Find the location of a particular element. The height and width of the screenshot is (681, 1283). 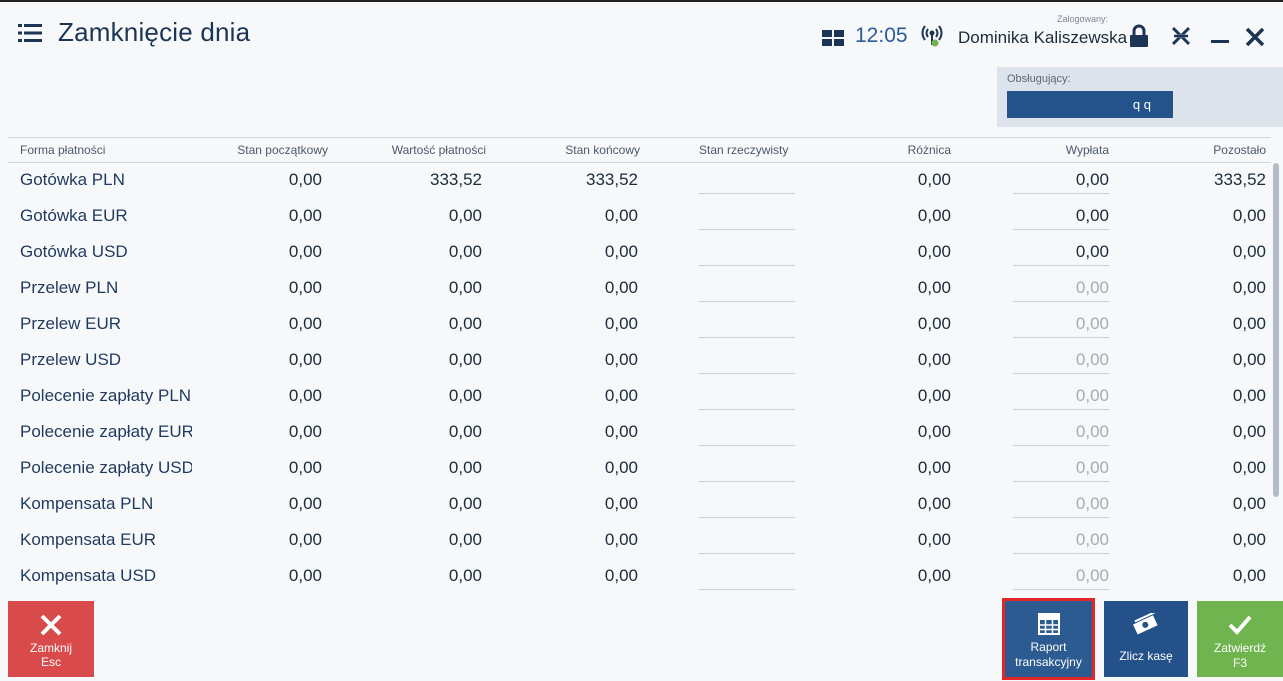

lock-icon is located at coordinates (1139, 36).